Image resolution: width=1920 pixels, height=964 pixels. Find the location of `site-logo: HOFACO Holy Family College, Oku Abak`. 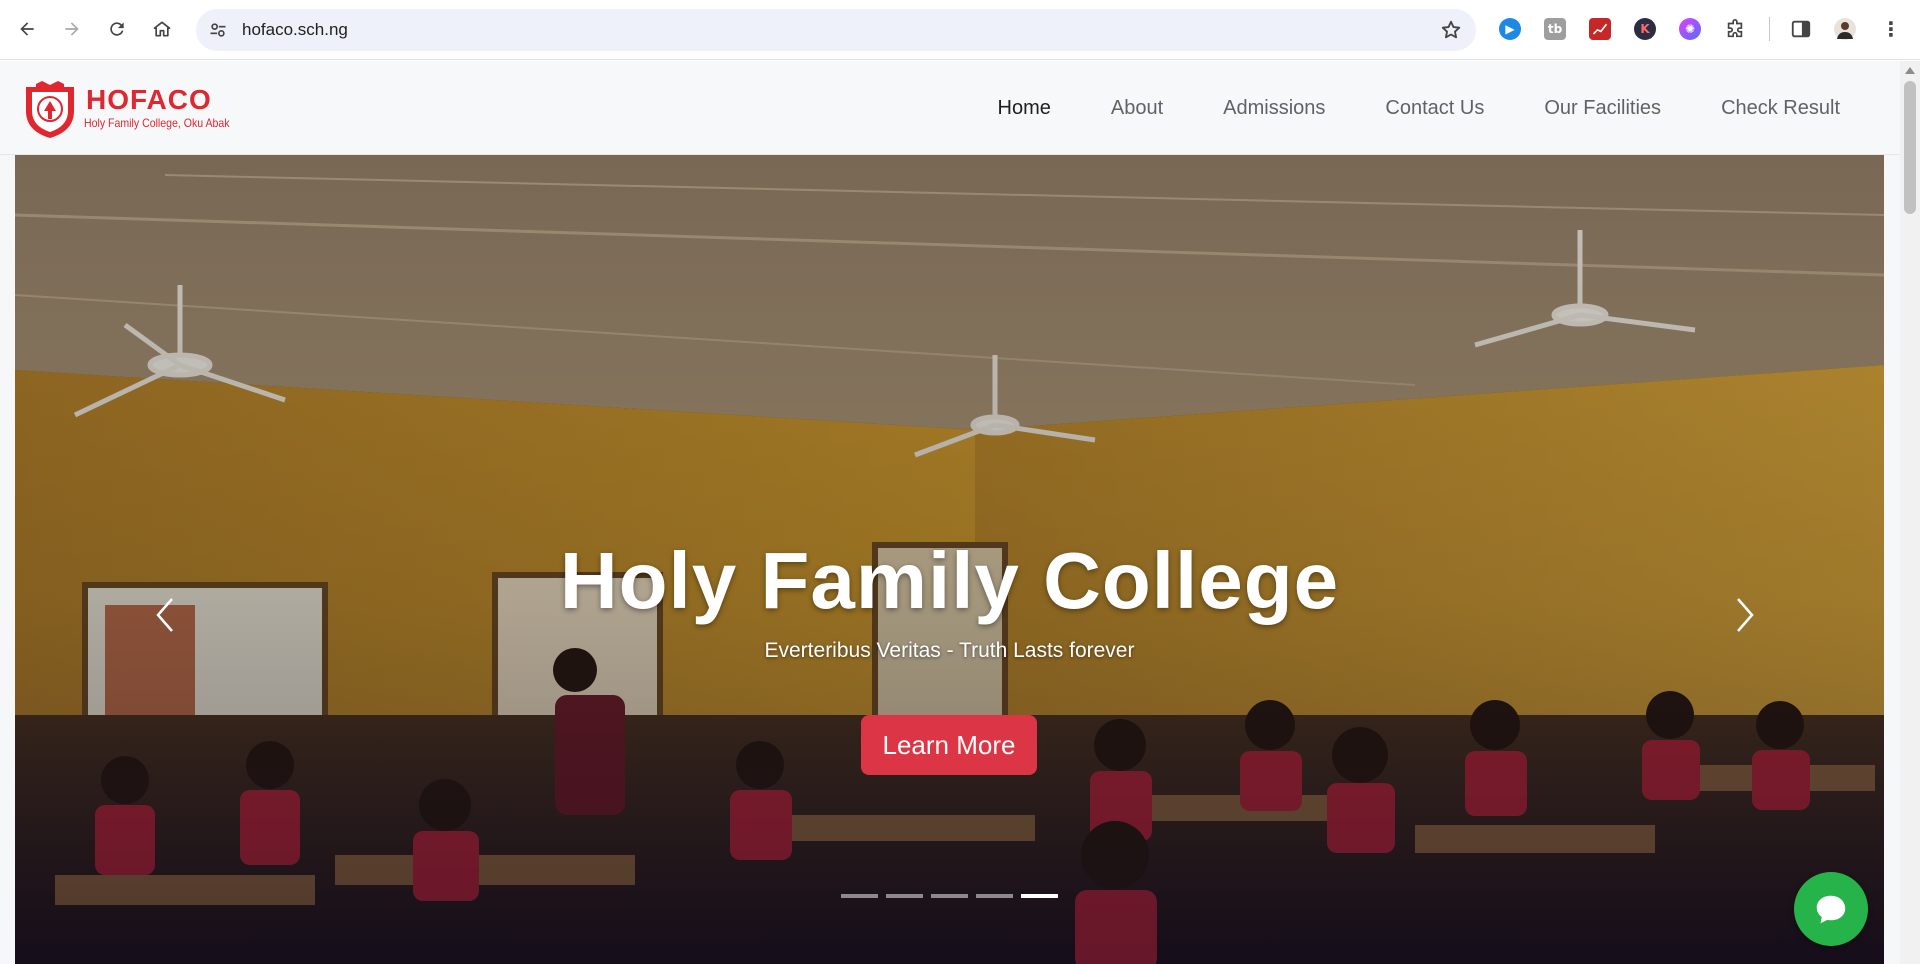

site-logo: HOFACO Holy Family College, Oku Abak is located at coordinates (142, 112).